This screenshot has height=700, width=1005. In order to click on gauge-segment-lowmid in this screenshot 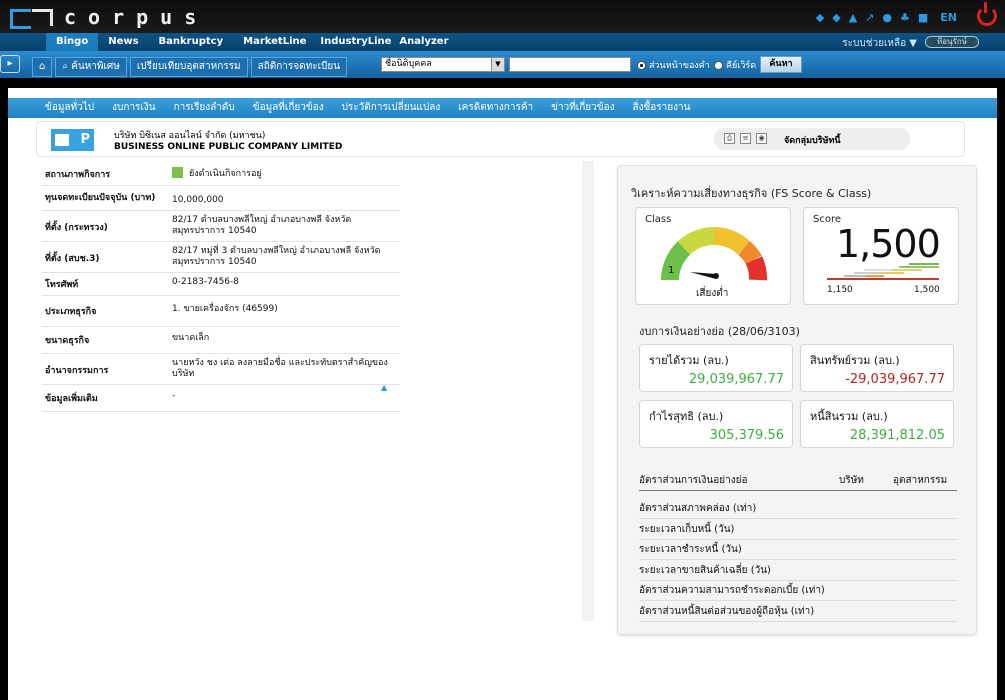, I will do `click(696, 241)`.